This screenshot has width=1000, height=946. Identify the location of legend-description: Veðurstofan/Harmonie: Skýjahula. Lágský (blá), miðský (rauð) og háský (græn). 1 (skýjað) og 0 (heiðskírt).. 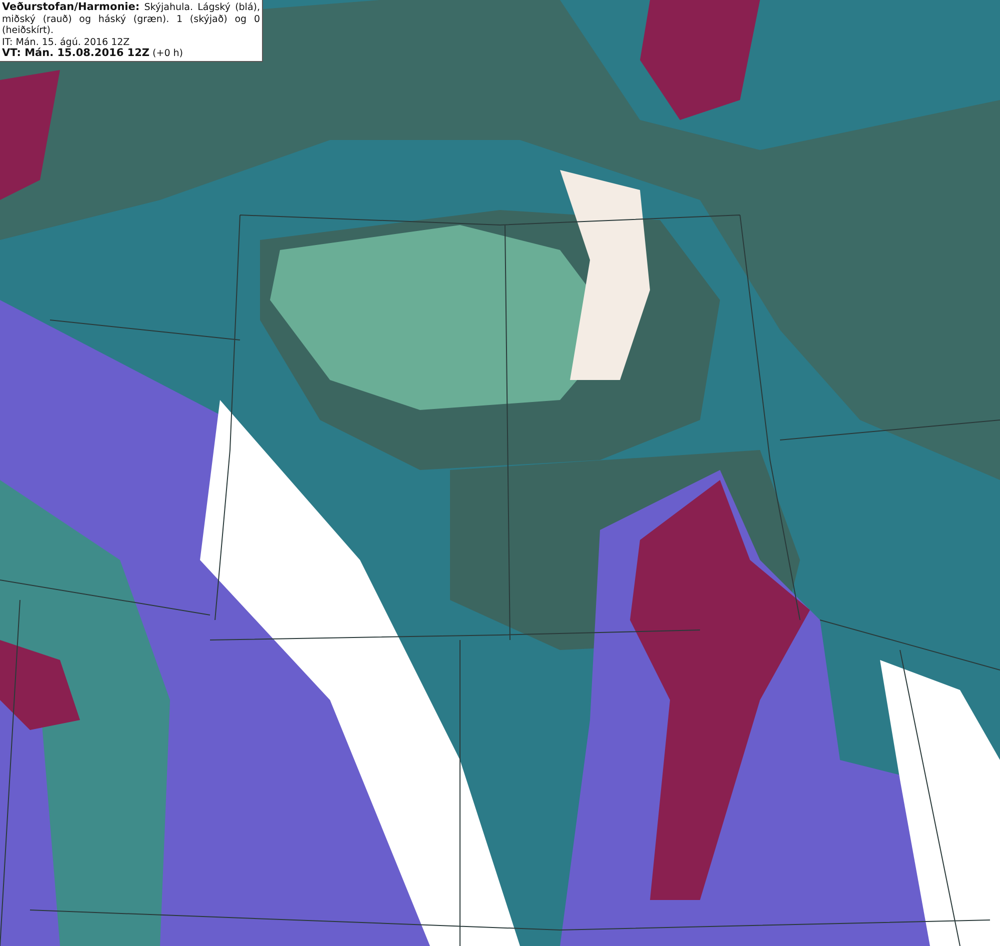
(131, 19).